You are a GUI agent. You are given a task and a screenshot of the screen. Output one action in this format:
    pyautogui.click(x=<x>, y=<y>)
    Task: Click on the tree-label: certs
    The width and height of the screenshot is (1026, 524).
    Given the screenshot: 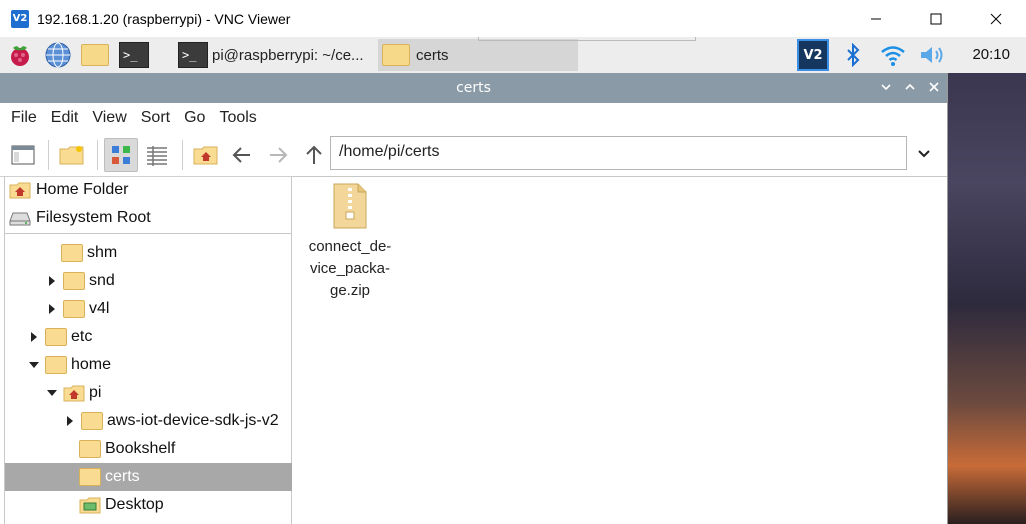 What is the action you would take?
    pyautogui.click(x=122, y=476)
    